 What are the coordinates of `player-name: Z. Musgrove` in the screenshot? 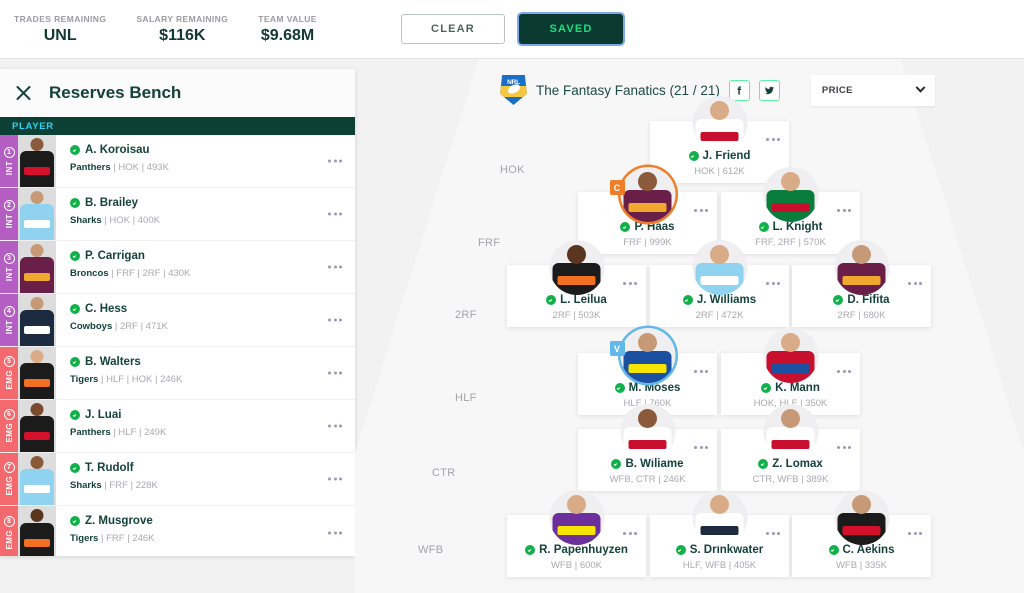 It's located at (119, 521).